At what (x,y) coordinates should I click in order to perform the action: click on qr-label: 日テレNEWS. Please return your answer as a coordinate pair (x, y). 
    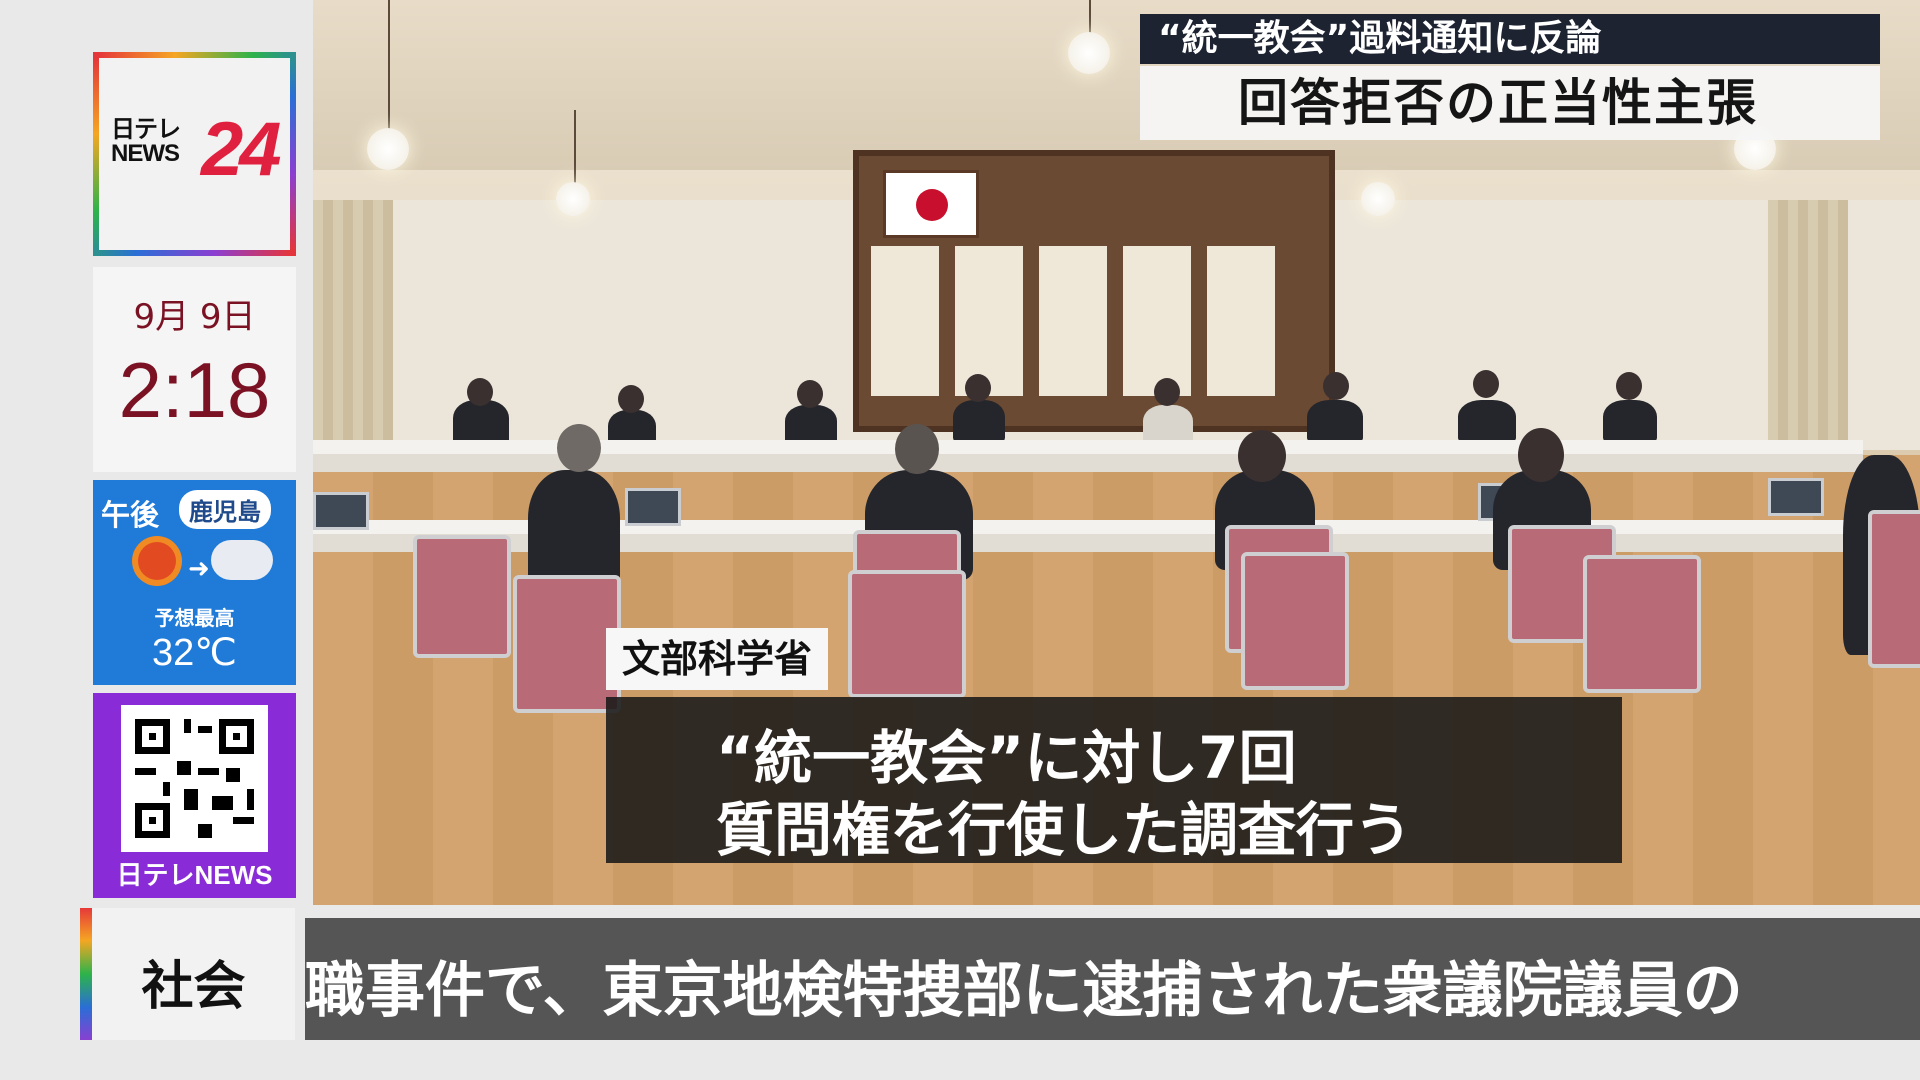
    Looking at the image, I should click on (194, 875).